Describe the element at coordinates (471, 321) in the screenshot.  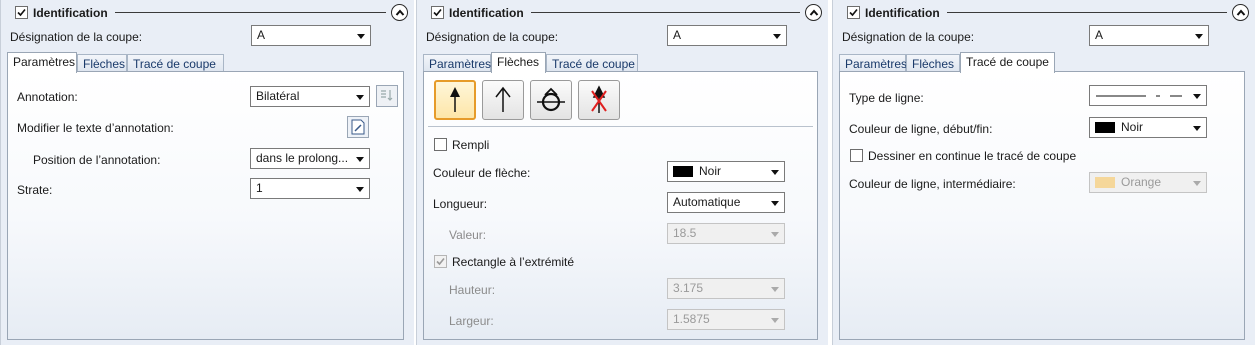
I see `largeur-label: Largeur:` at that location.